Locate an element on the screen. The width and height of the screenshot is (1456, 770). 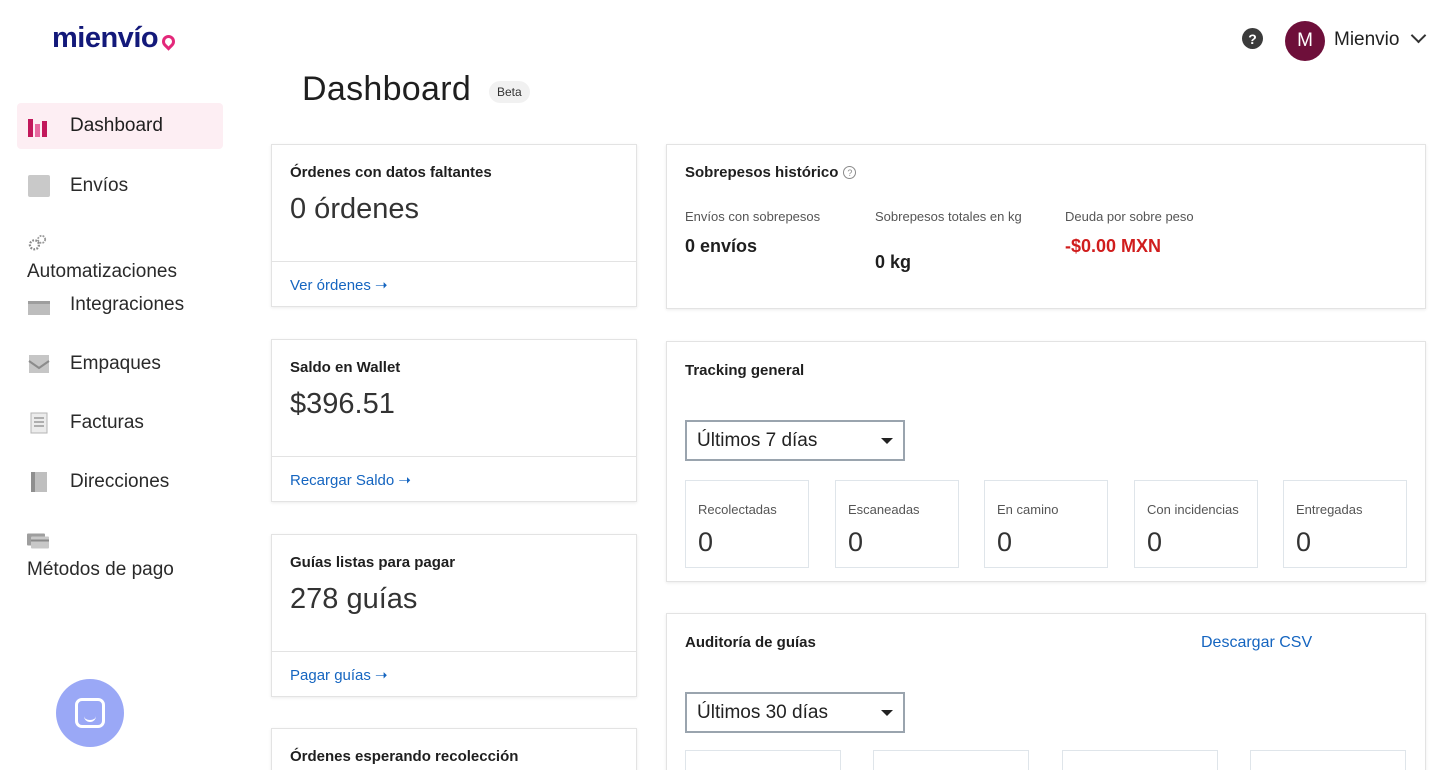
stat-collected: Recolectadas 0 is located at coordinates (747, 524).